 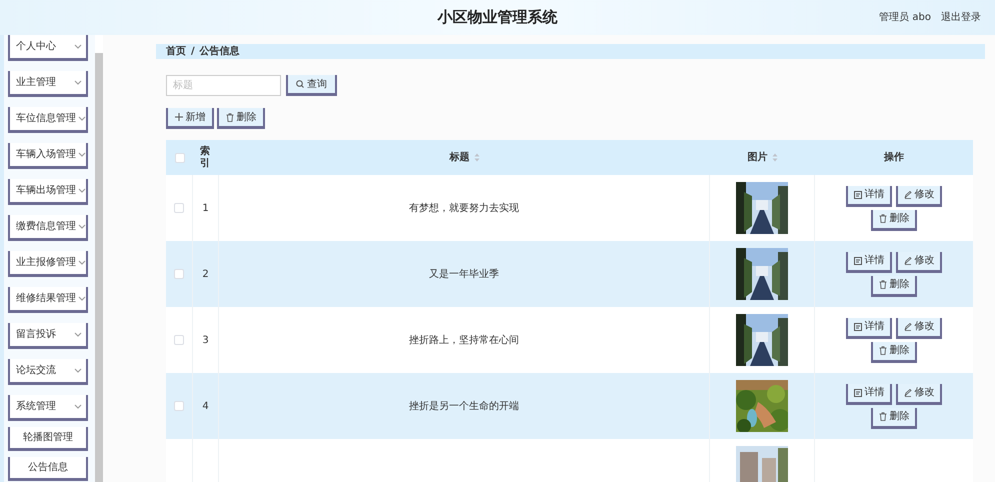 What do you see at coordinates (464, 341) in the screenshot?
I see `title-cell-text: 挫折路上，坚持常在心间` at bounding box center [464, 341].